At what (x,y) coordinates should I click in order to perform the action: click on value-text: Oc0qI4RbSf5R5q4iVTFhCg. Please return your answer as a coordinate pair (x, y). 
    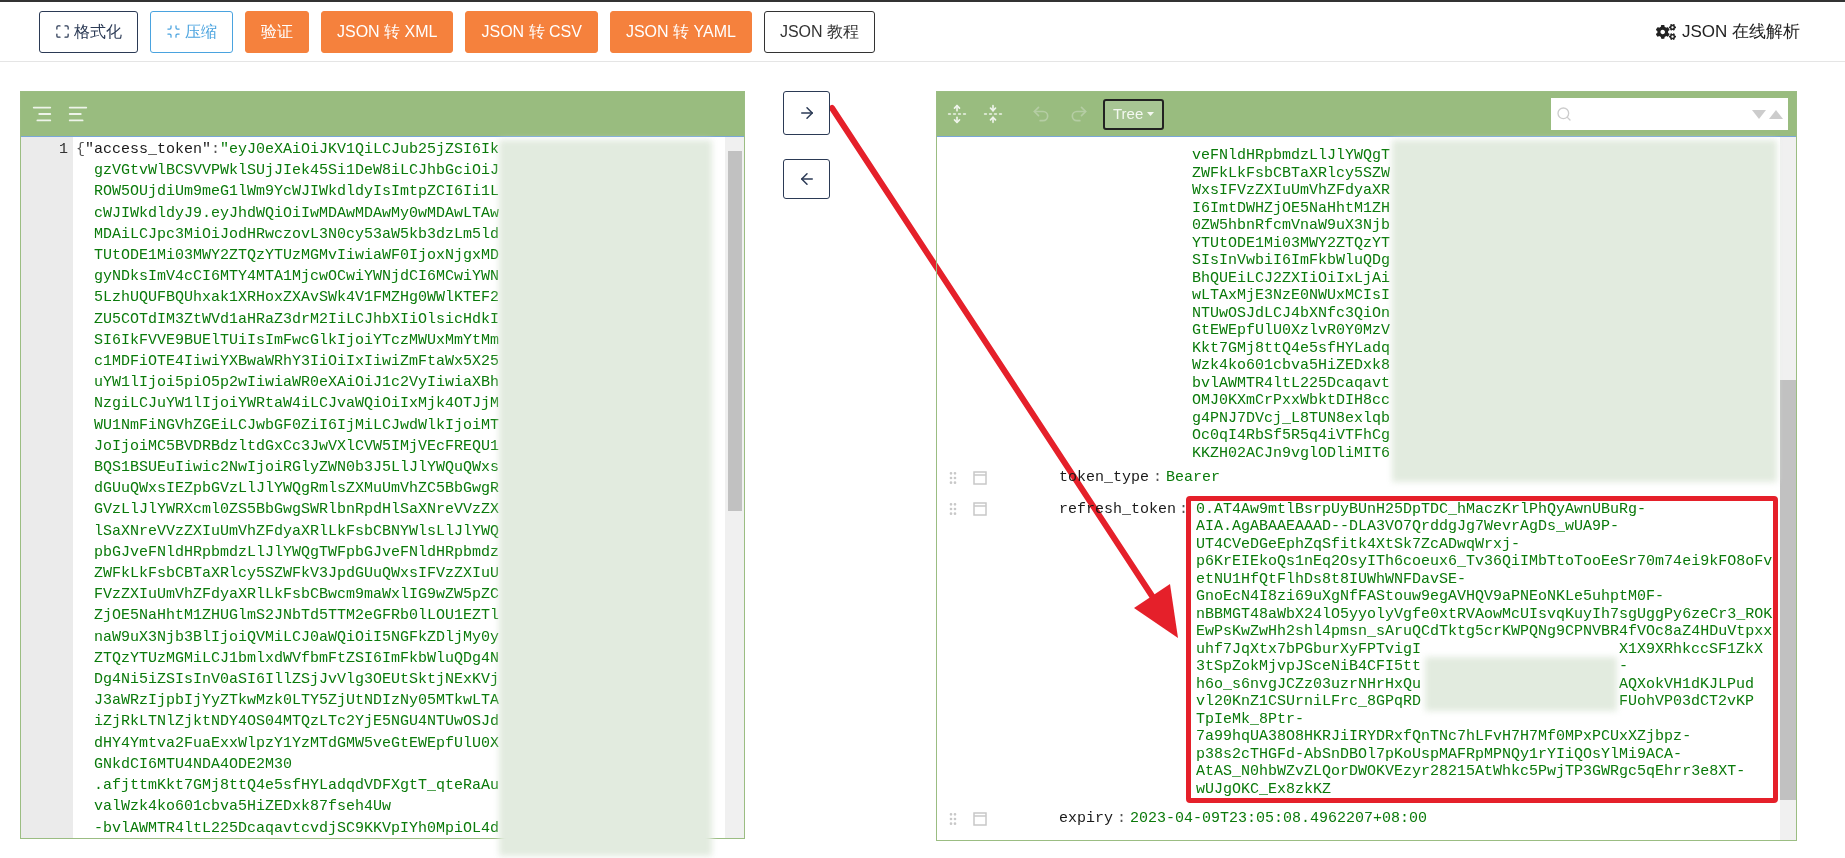
    Looking at the image, I should click on (1291, 436).